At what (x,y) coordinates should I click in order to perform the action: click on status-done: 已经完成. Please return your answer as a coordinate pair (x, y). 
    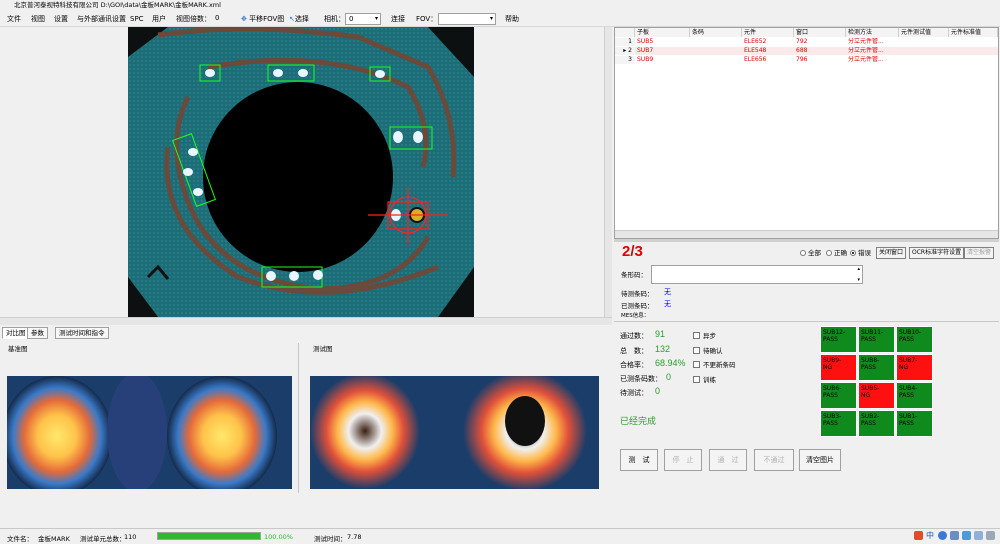
    Looking at the image, I should click on (638, 422).